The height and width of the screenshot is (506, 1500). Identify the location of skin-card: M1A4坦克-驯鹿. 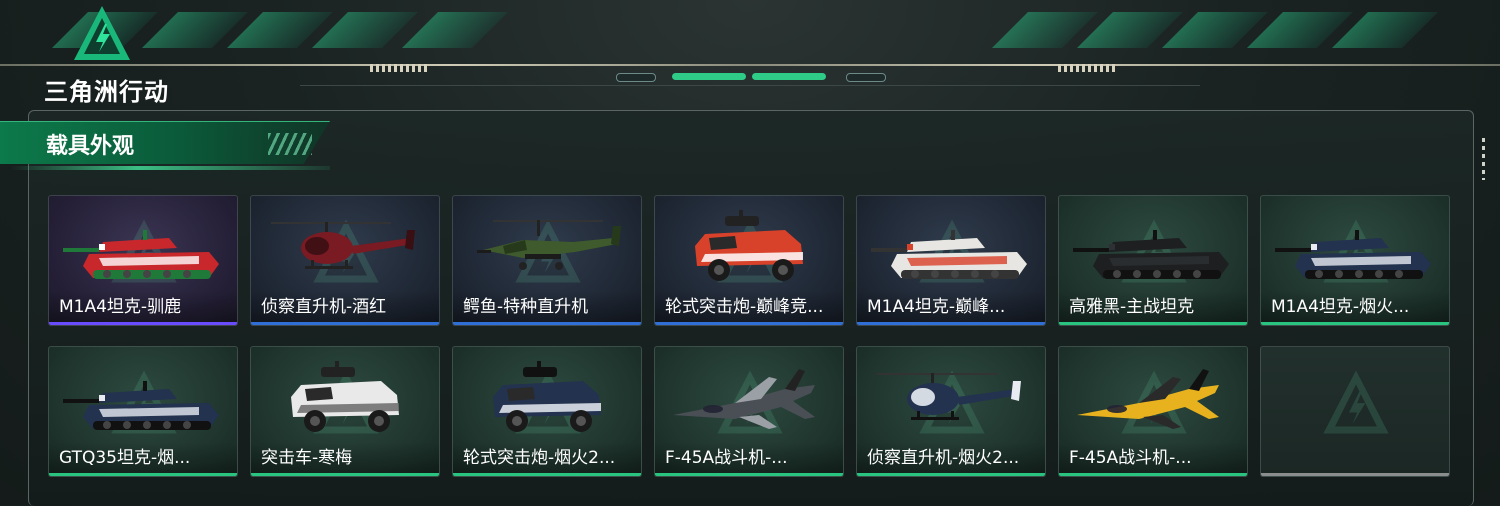
(143, 260).